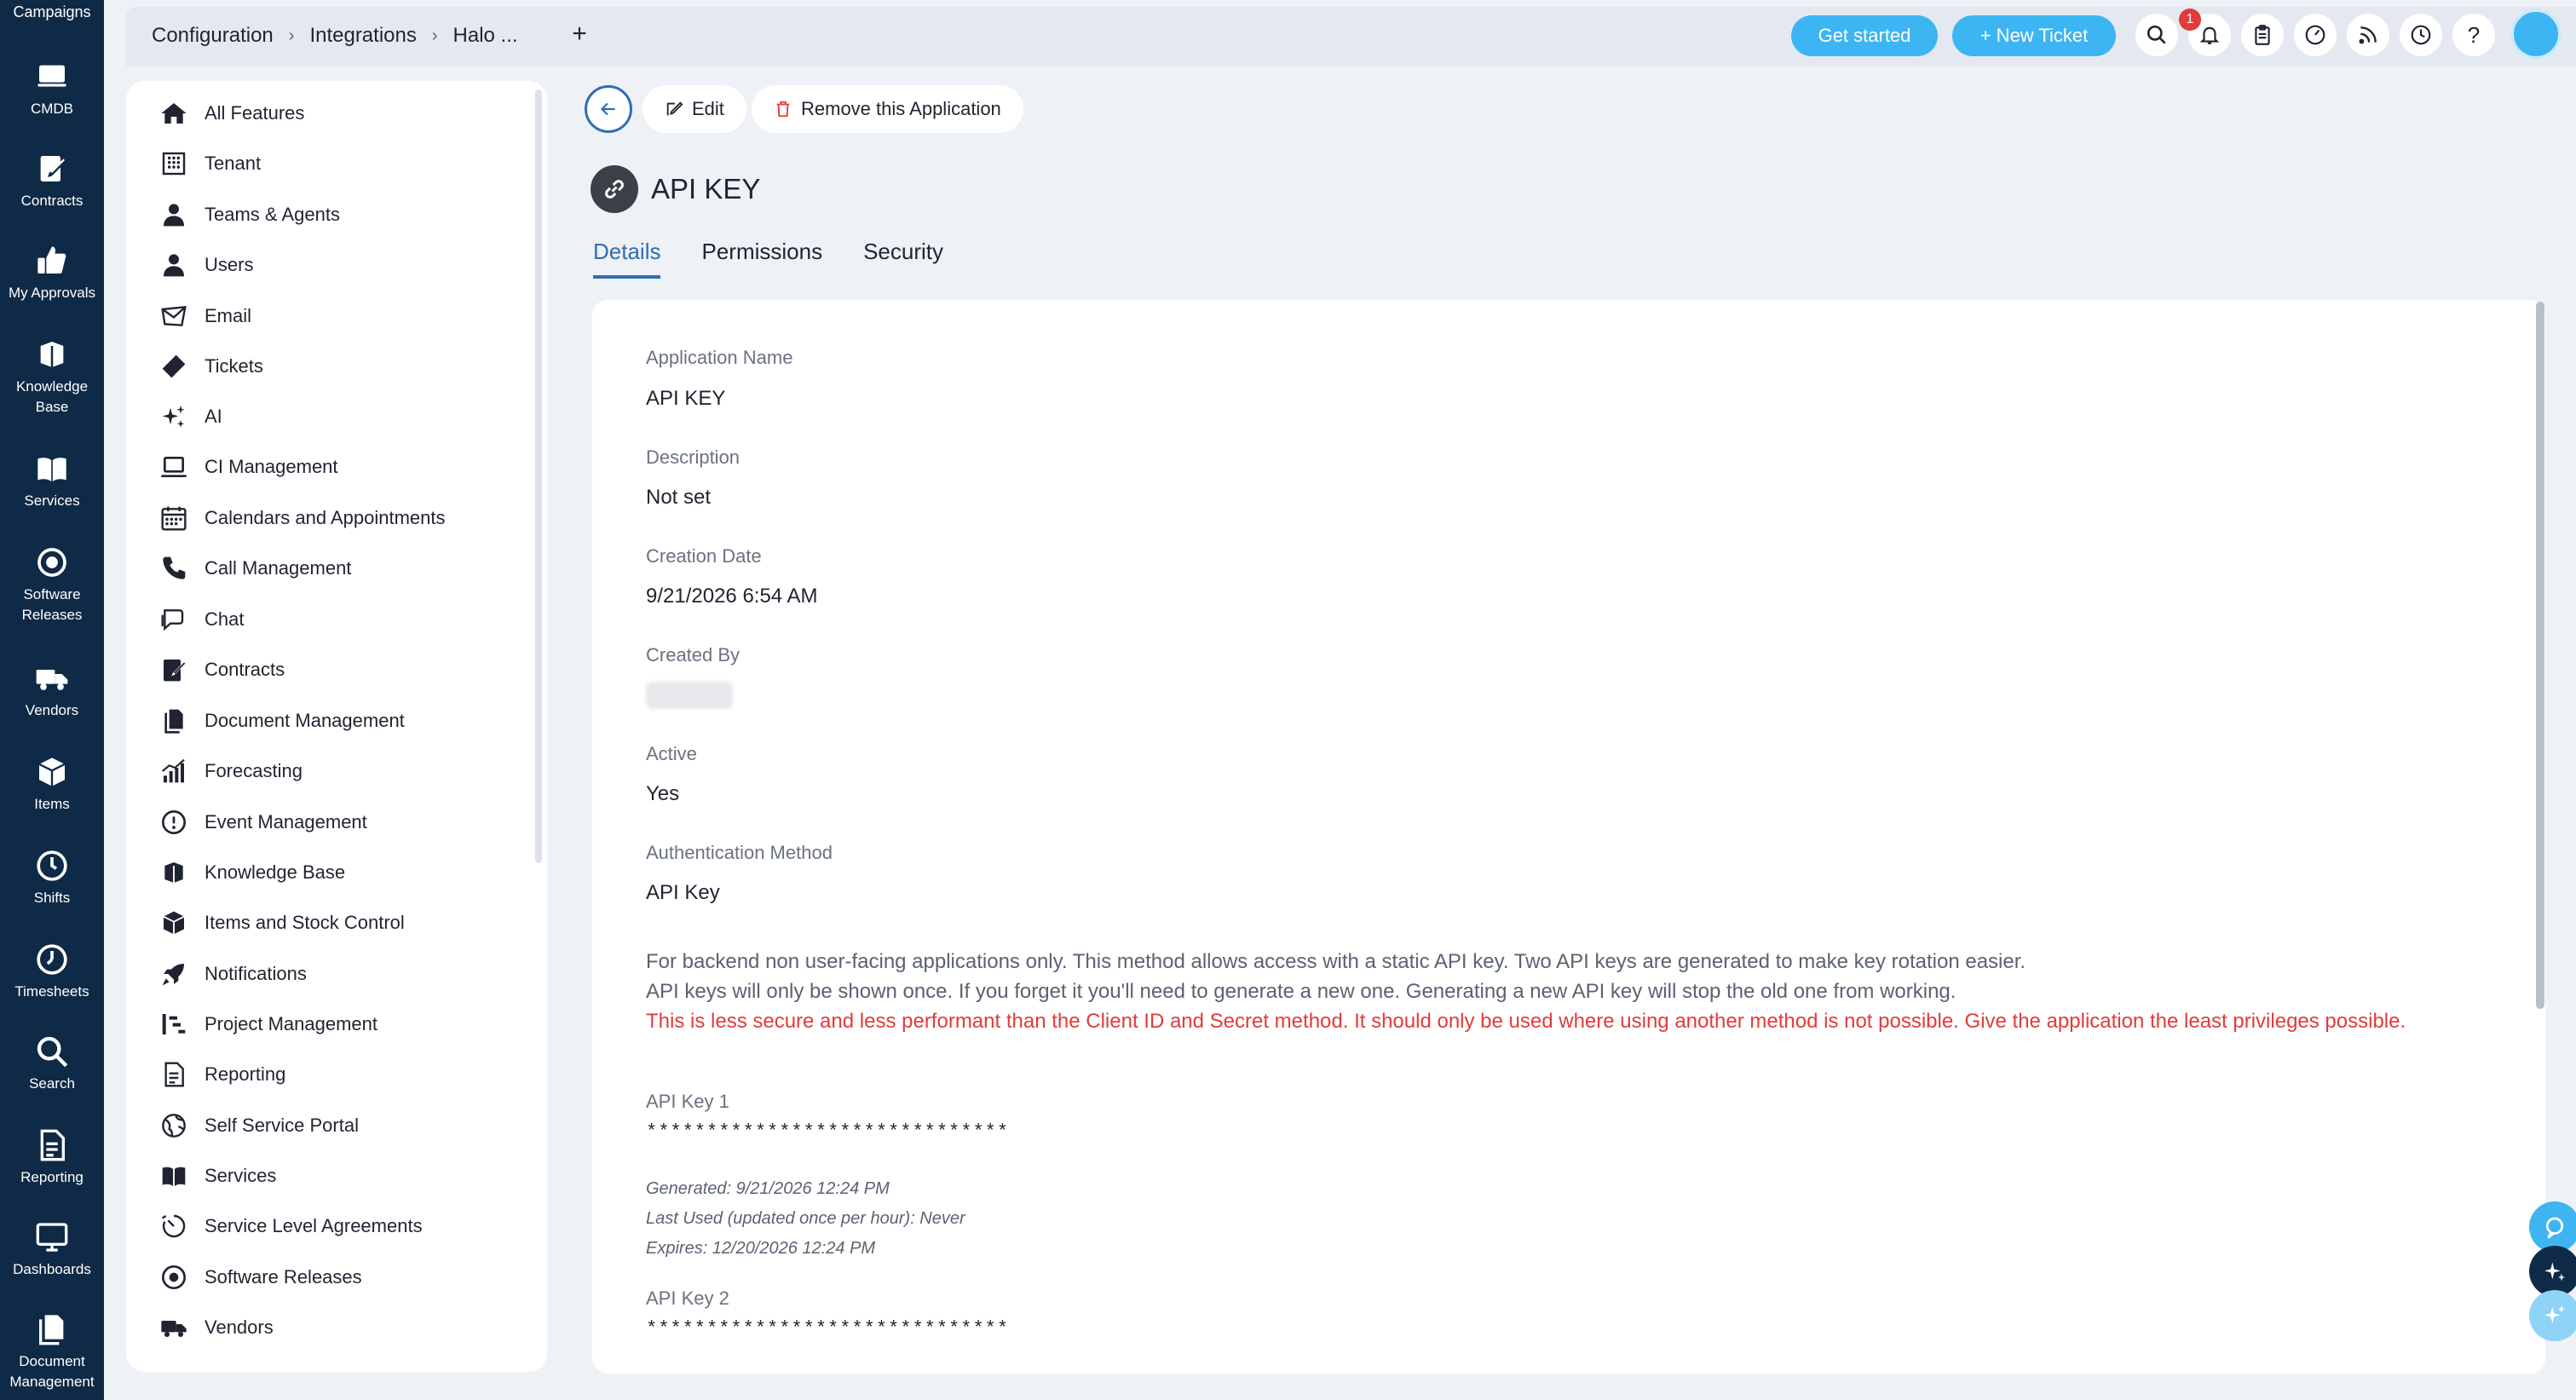 The width and height of the screenshot is (2576, 1400). Describe the element at coordinates (232, 113) in the screenshot. I see `config-item-all-features: All Features` at that location.